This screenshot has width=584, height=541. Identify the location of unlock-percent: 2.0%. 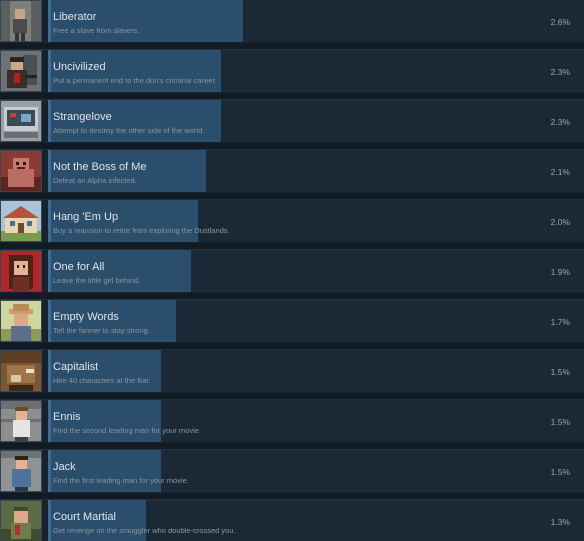
(560, 222).